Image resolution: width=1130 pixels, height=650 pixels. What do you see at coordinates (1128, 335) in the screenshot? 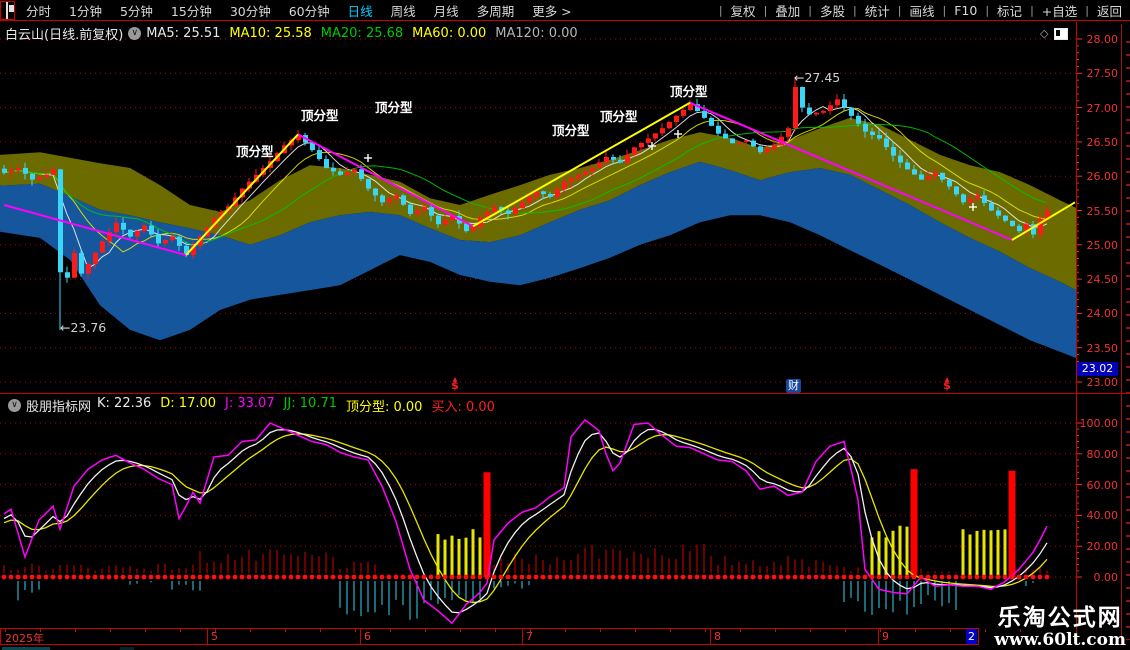
I see `right-edge-ticks` at bounding box center [1128, 335].